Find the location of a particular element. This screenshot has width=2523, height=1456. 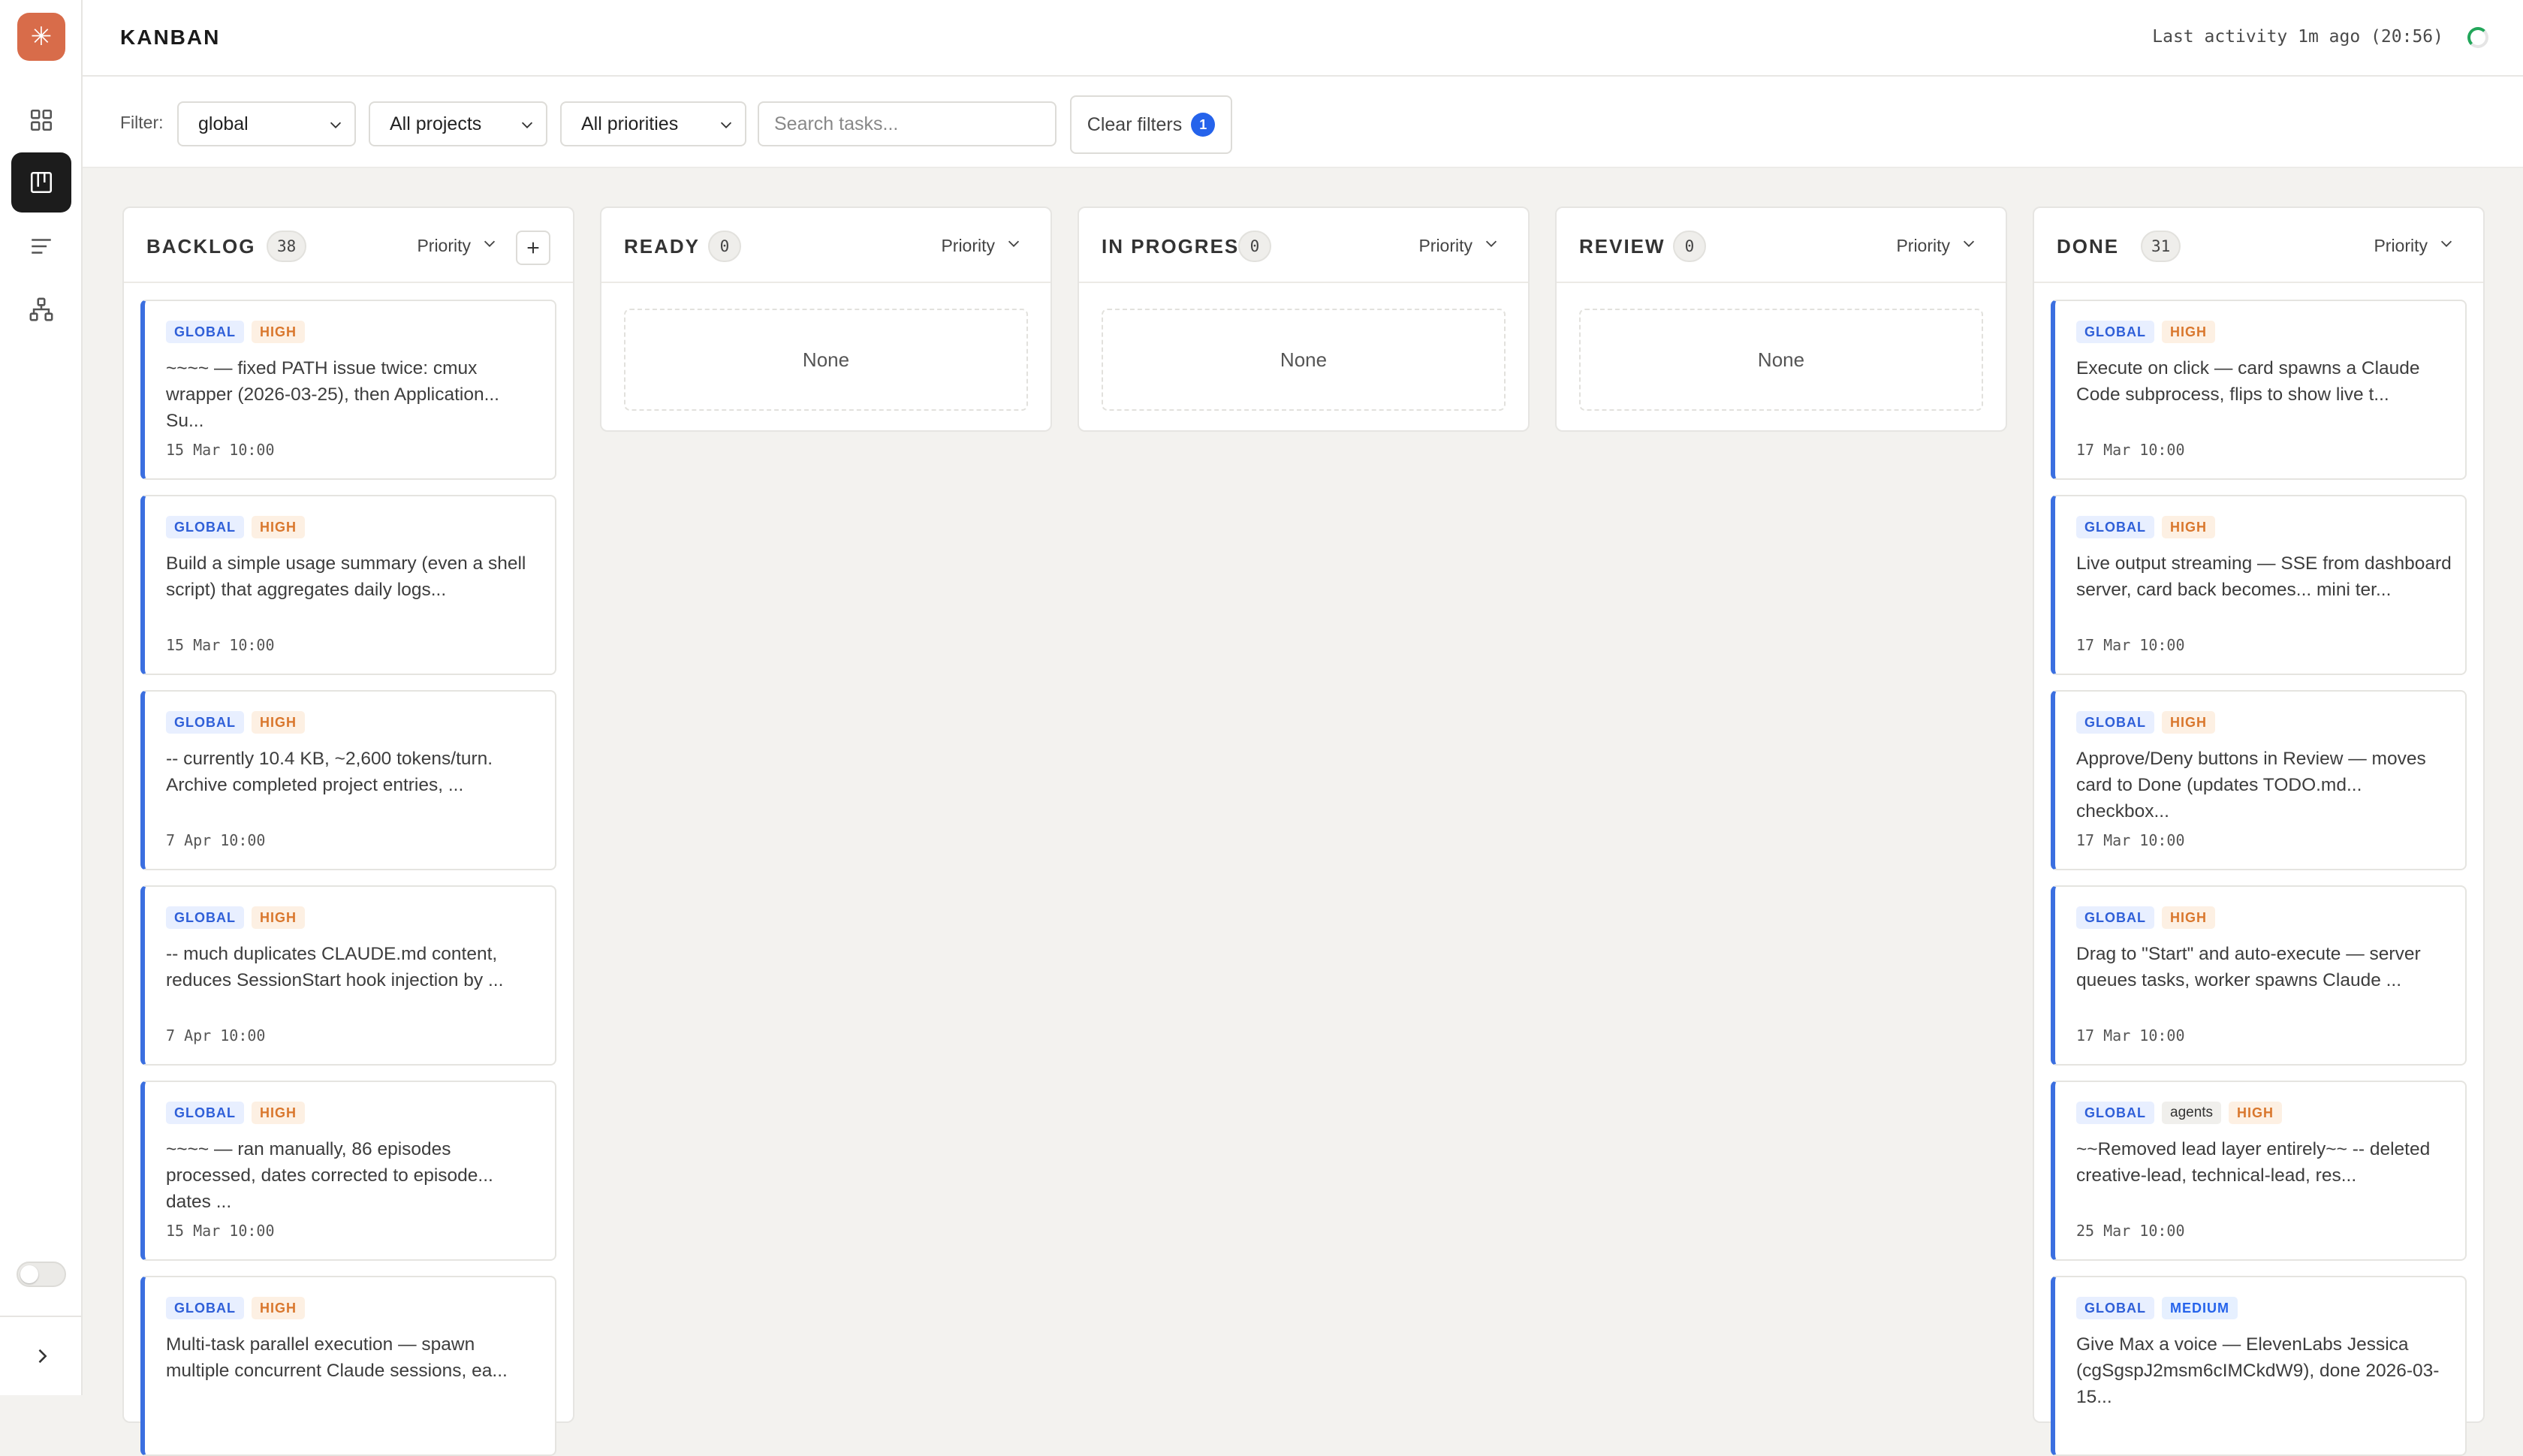

sidebar-item-dashboard is located at coordinates (41, 120).